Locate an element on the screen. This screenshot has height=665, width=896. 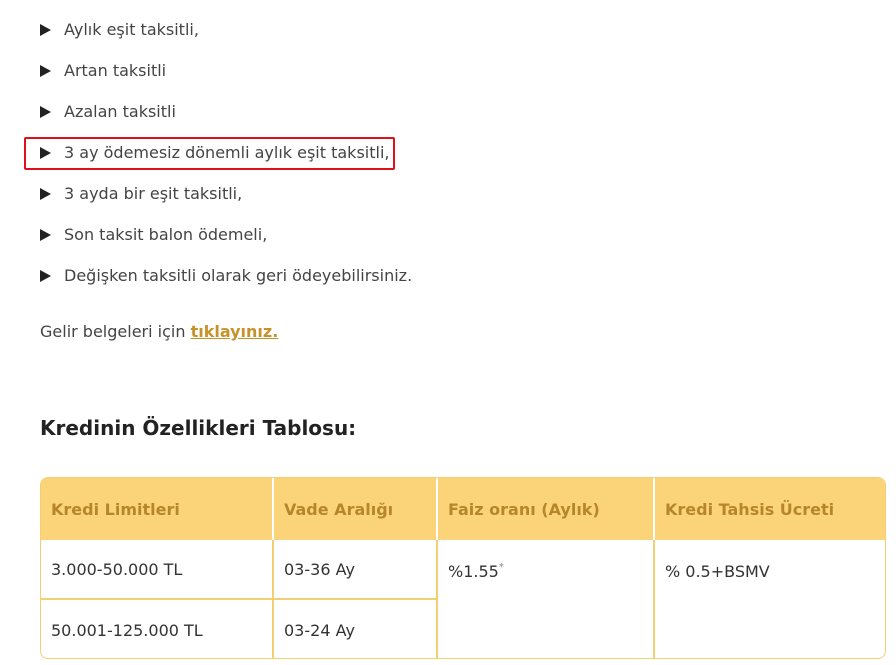
list-item: 3 ayda bir eşit taksitli, is located at coordinates (226, 193).